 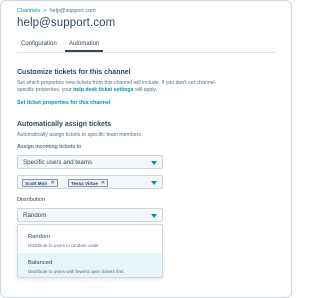 I want to click on assignee-chip-label: Scott Moir, so click(x=36, y=183).